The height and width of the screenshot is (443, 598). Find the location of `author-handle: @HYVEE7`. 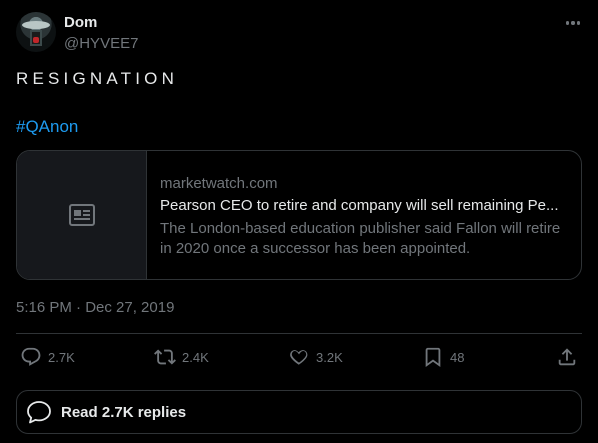

author-handle: @HYVEE7 is located at coordinates (101, 43).